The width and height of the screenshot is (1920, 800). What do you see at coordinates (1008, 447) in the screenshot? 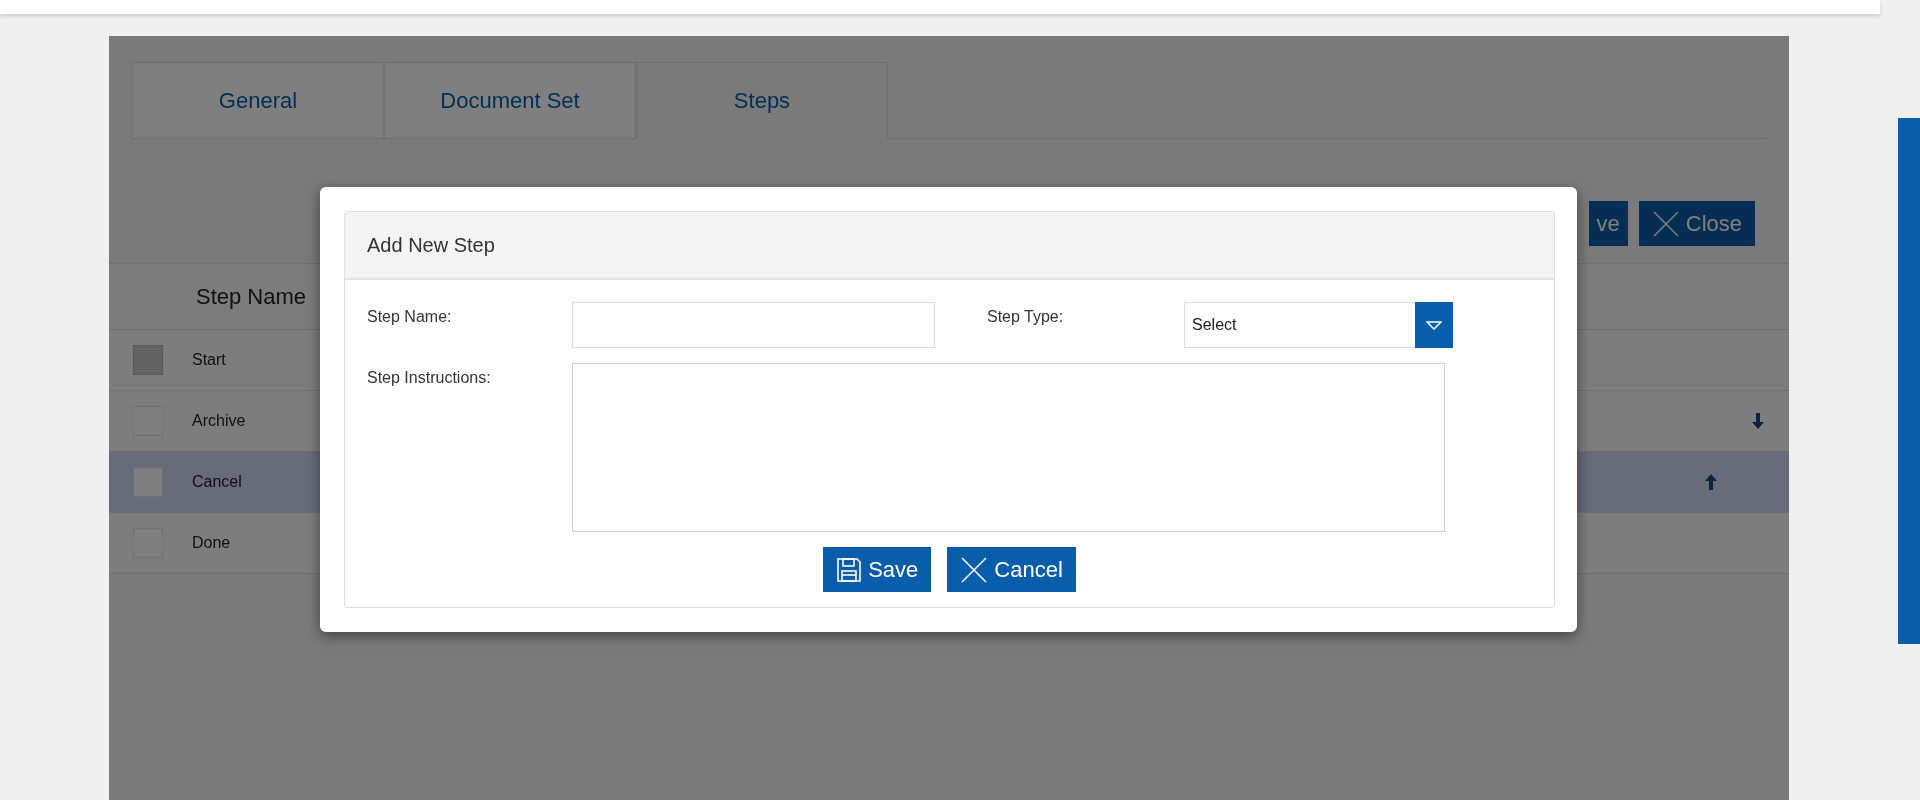
I see `text-area` at bounding box center [1008, 447].